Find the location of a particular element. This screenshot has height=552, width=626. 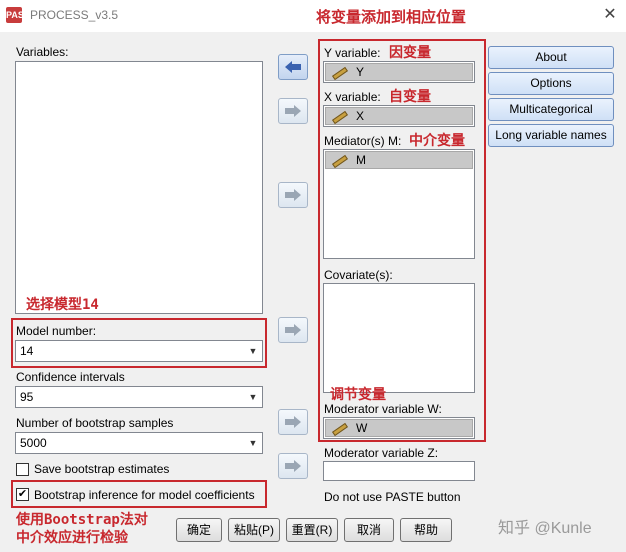

paste-note: Do not use PASTE button is located at coordinates (392, 497).